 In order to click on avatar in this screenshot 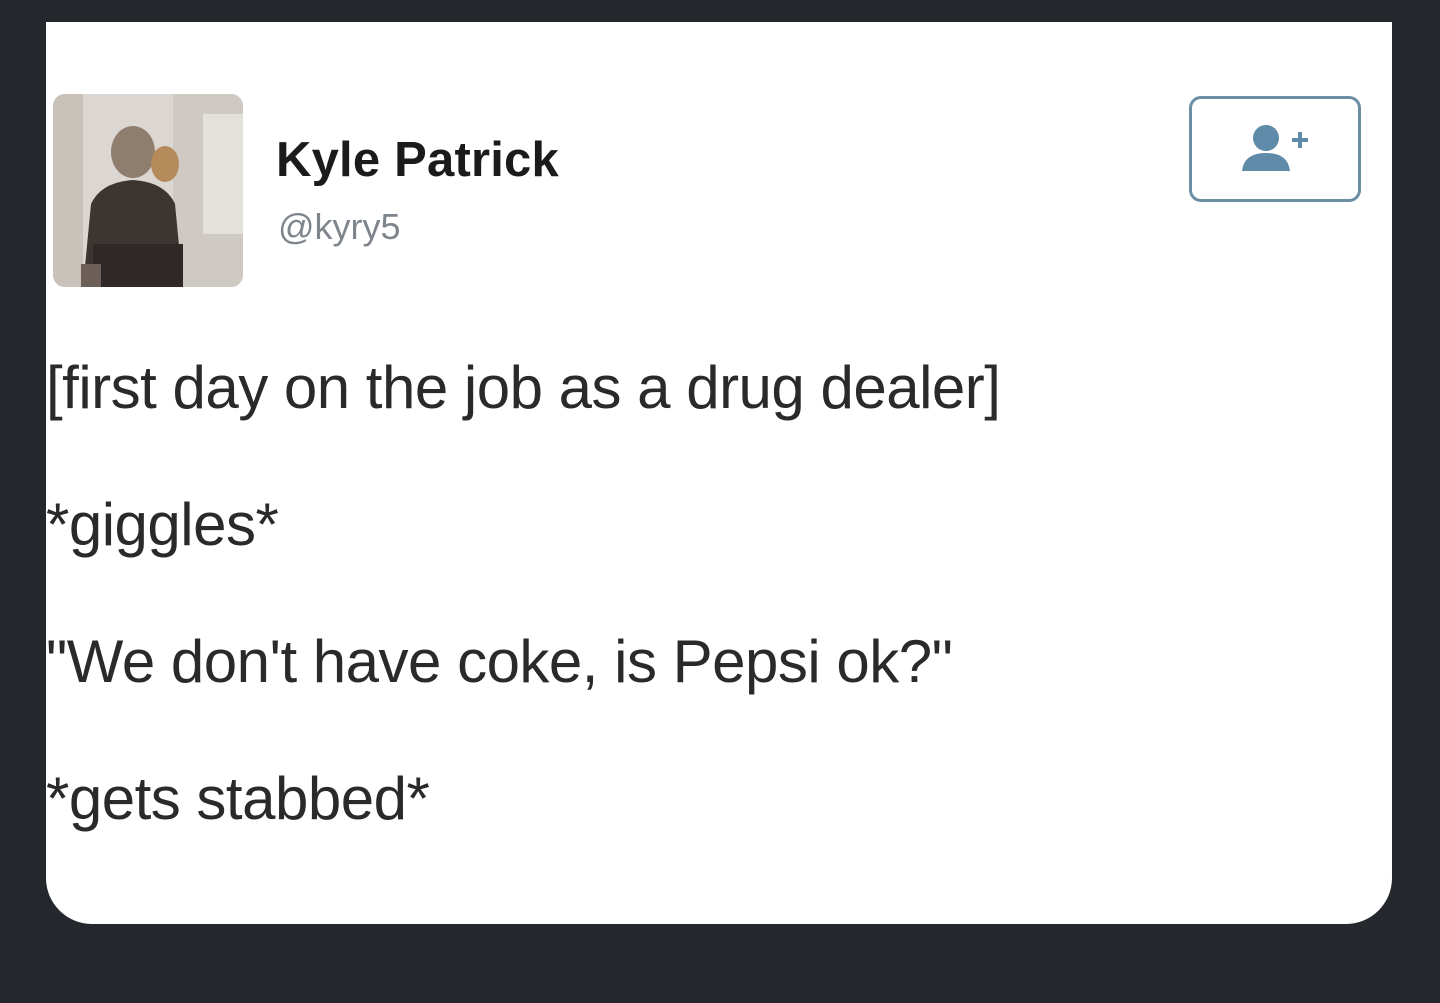, I will do `click(148, 190)`.